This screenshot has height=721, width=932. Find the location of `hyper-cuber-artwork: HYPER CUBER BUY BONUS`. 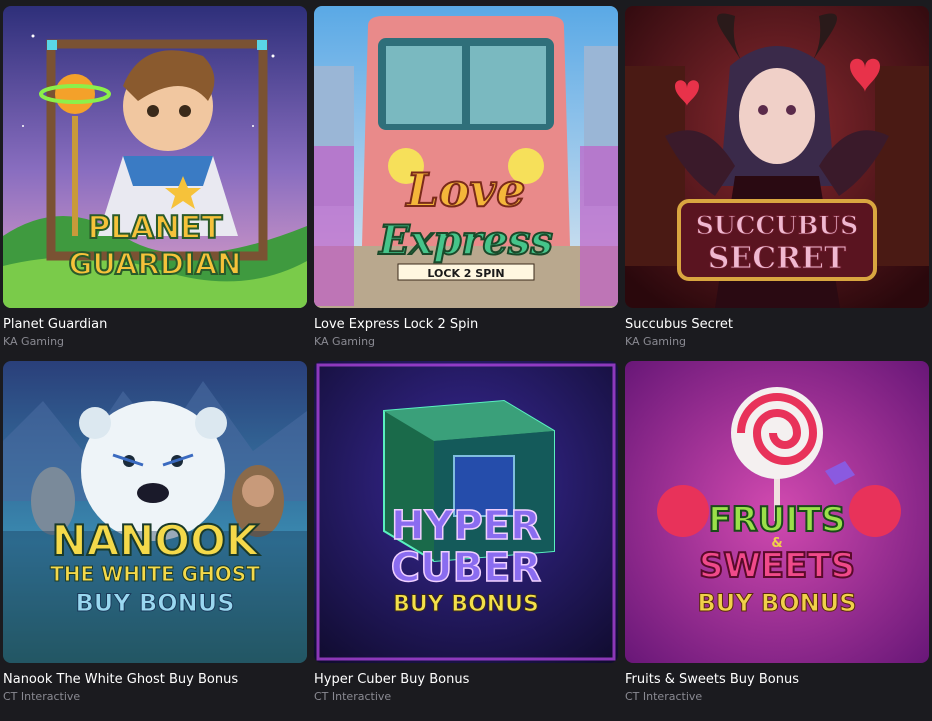

hyper-cuber-artwork: HYPER CUBER BUY BONUS is located at coordinates (466, 512).